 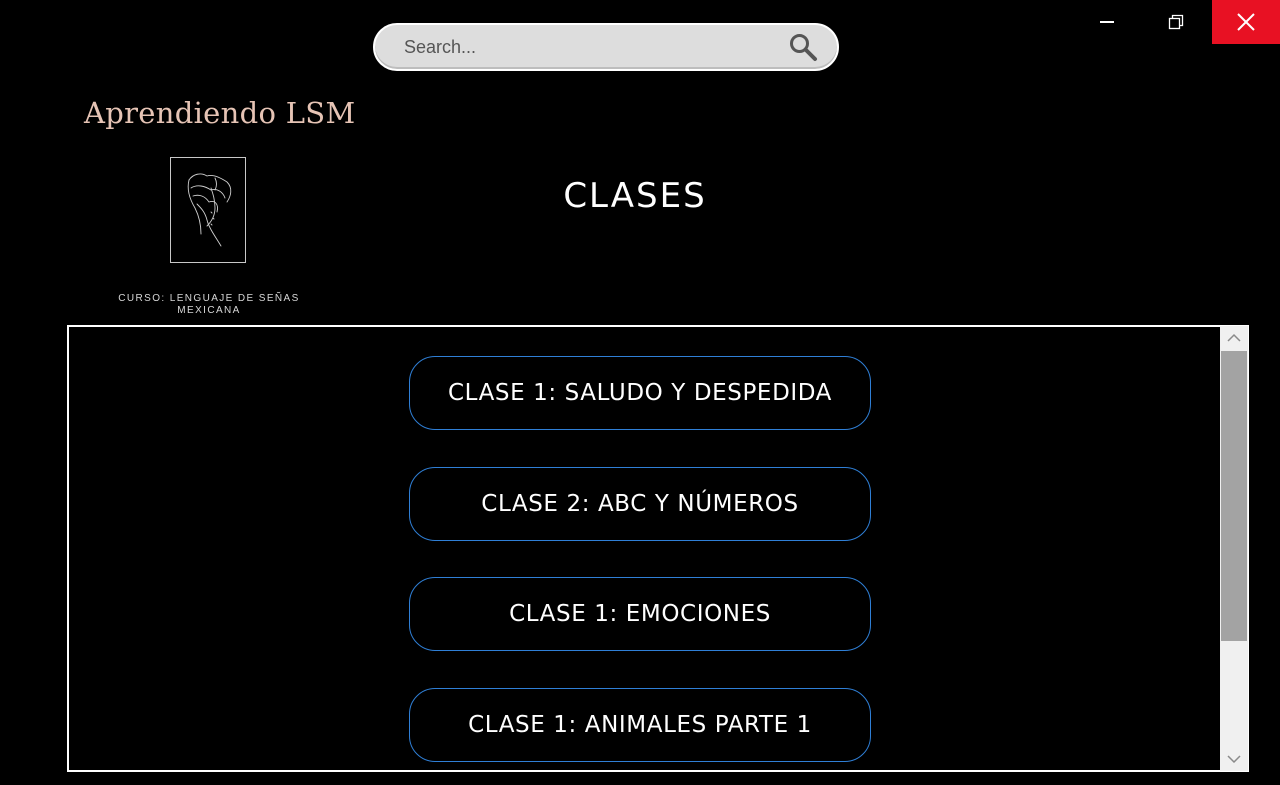 What do you see at coordinates (640, 504) in the screenshot?
I see `class-button-2: CLASE 2: ABC Y NÚMEROS` at bounding box center [640, 504].